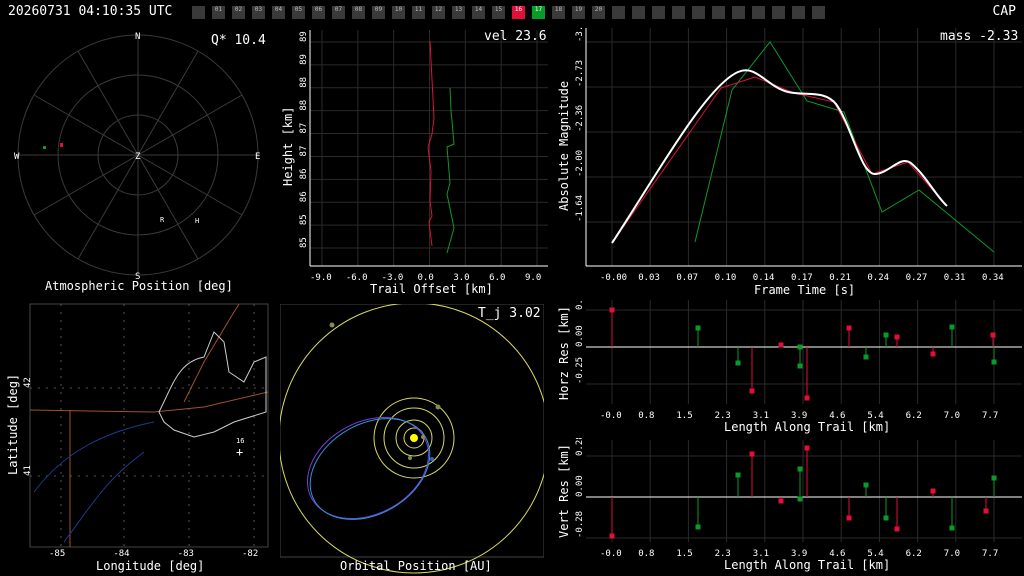  Describe the element at coordinates (258, 12) in the screenshot. I see `camera-cell: 03` at that location.